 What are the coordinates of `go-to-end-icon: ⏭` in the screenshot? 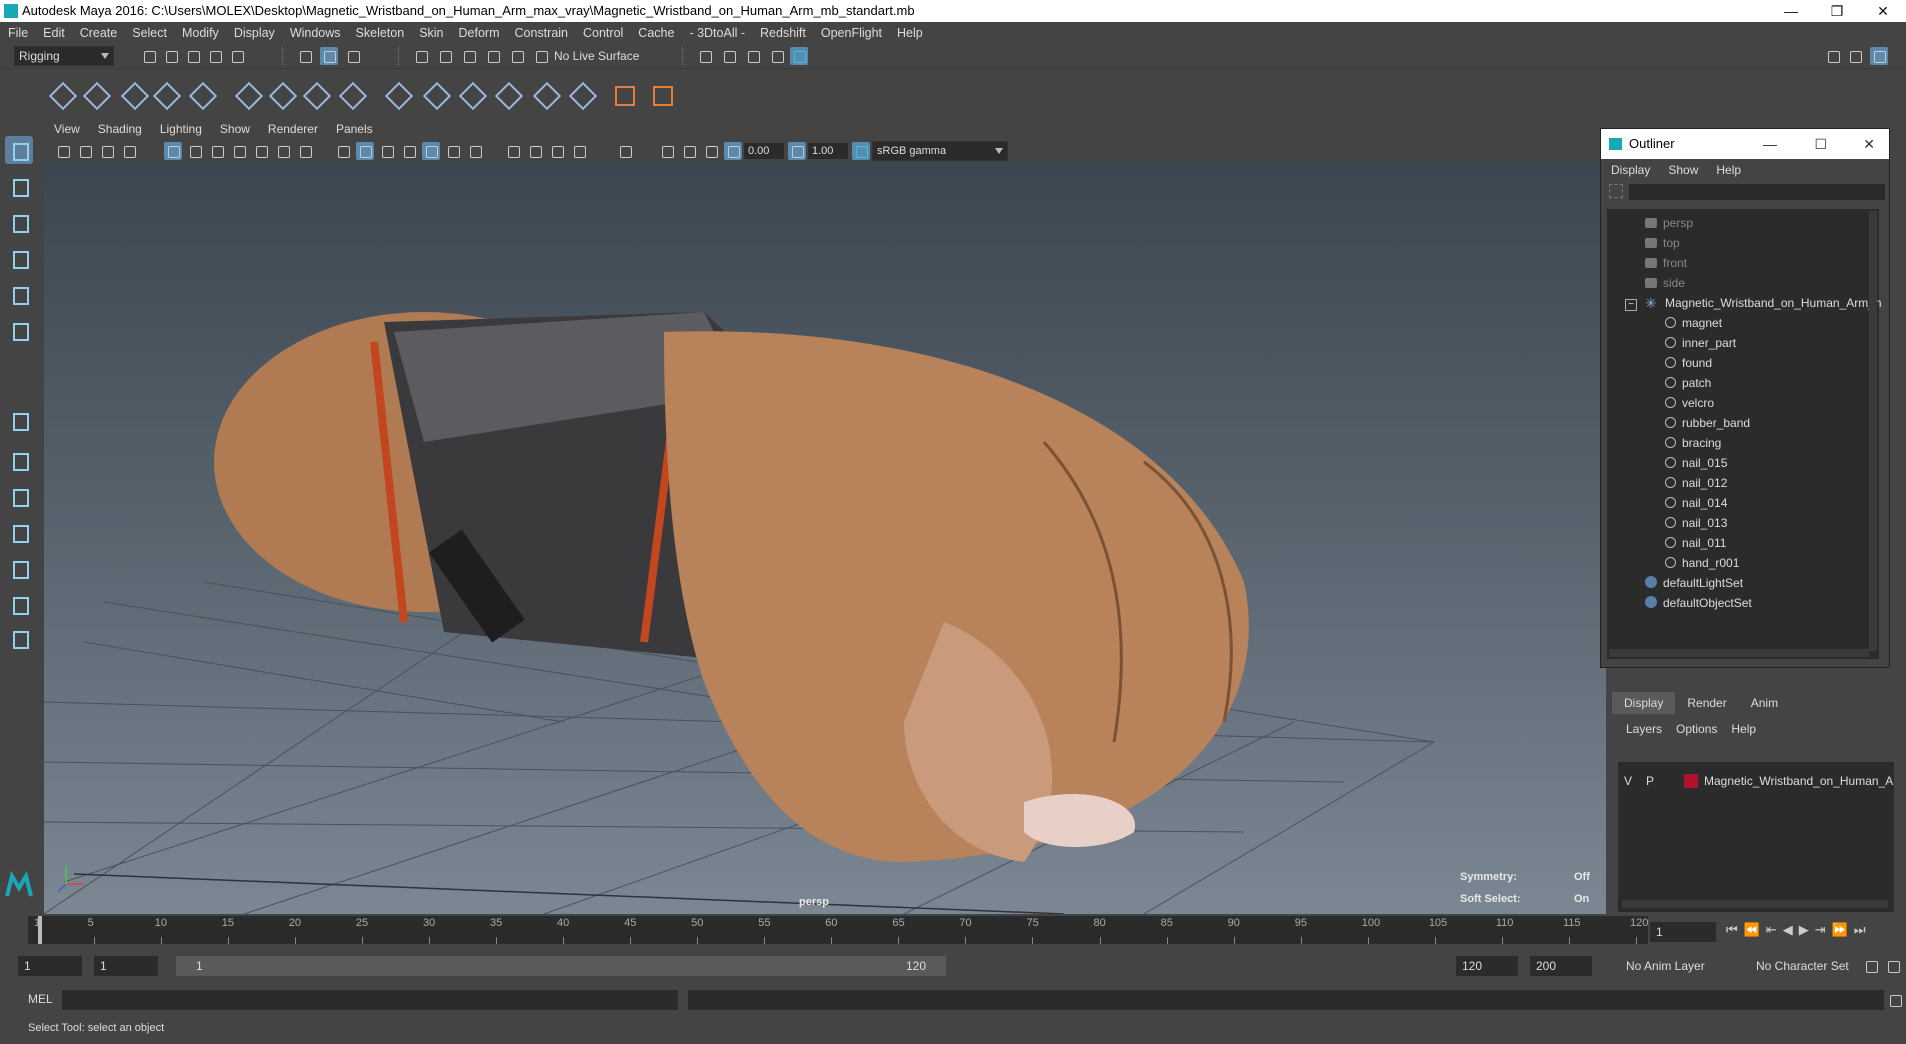 It's located at (1863, 929).